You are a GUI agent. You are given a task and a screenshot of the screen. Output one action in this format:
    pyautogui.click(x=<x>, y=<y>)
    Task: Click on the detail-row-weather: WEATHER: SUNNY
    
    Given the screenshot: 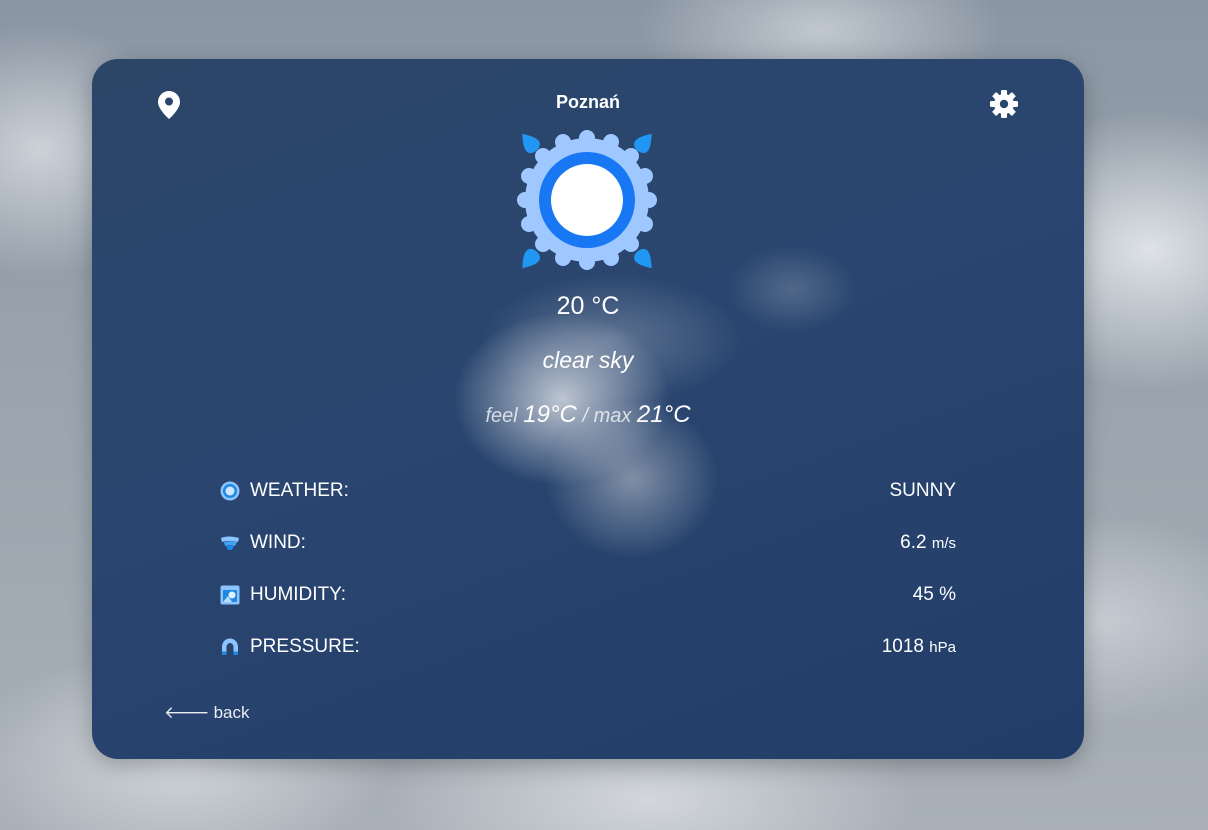 What is the action you would take?
    pyautogui.click(x=588, y=499)
    